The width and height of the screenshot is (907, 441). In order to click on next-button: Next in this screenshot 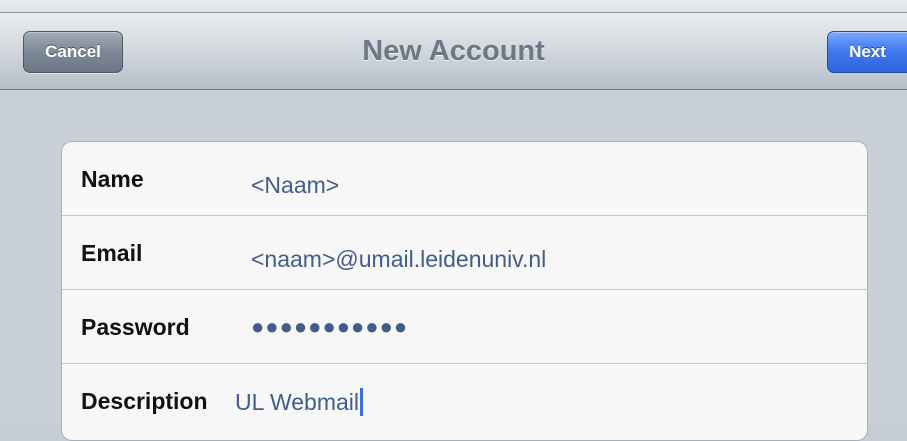, I will do `click(867, 52)`.